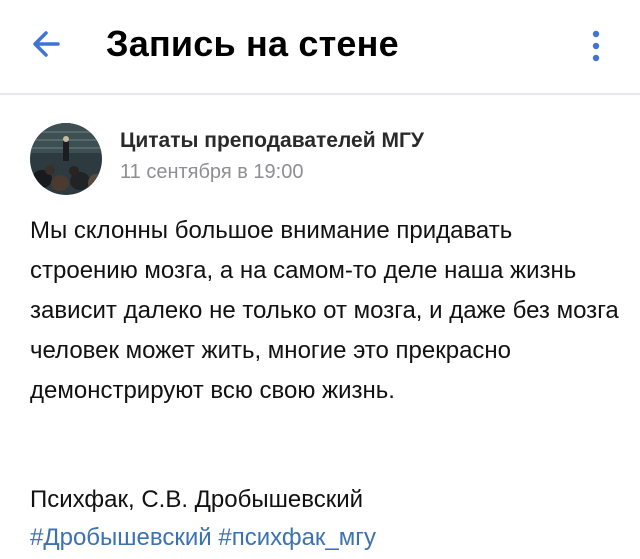  What do you see at coordinates (66, 159) in the screenshot?
I see `avatar` at bounding box center [66, 159].